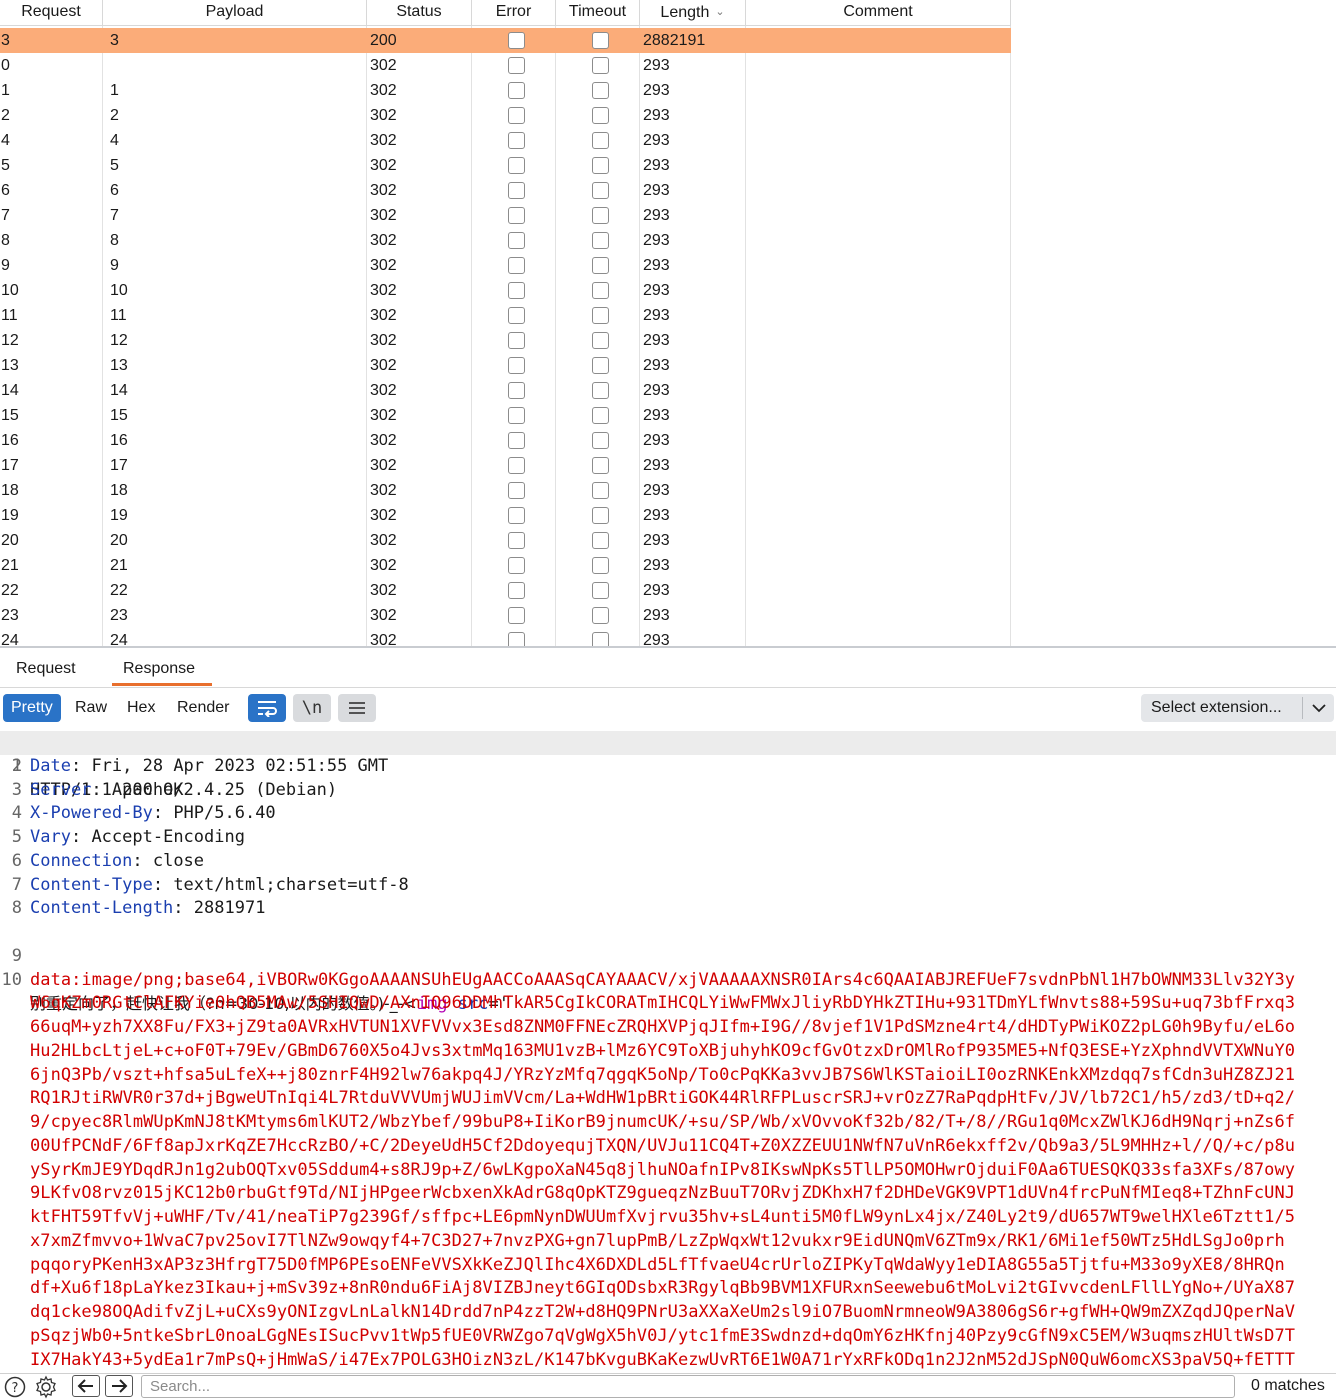 The image size is (1336, 1399). What do you see at coordinates (693, 13) in the screenshot?
I see `column-header-length: Length ⌄` at bounding box center [693, 13].